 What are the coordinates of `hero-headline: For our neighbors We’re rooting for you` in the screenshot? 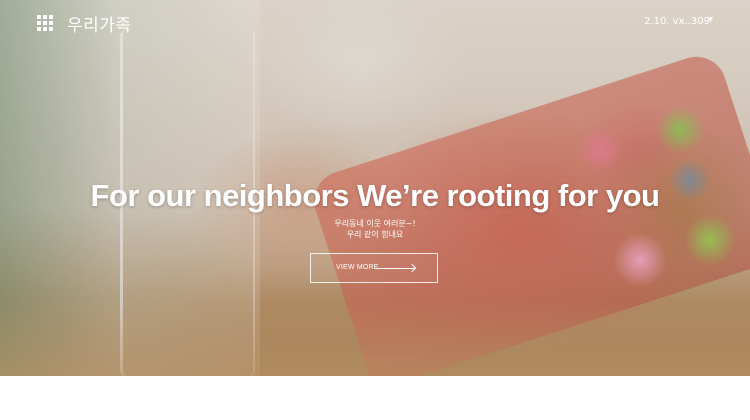 It's located at (375, 195).